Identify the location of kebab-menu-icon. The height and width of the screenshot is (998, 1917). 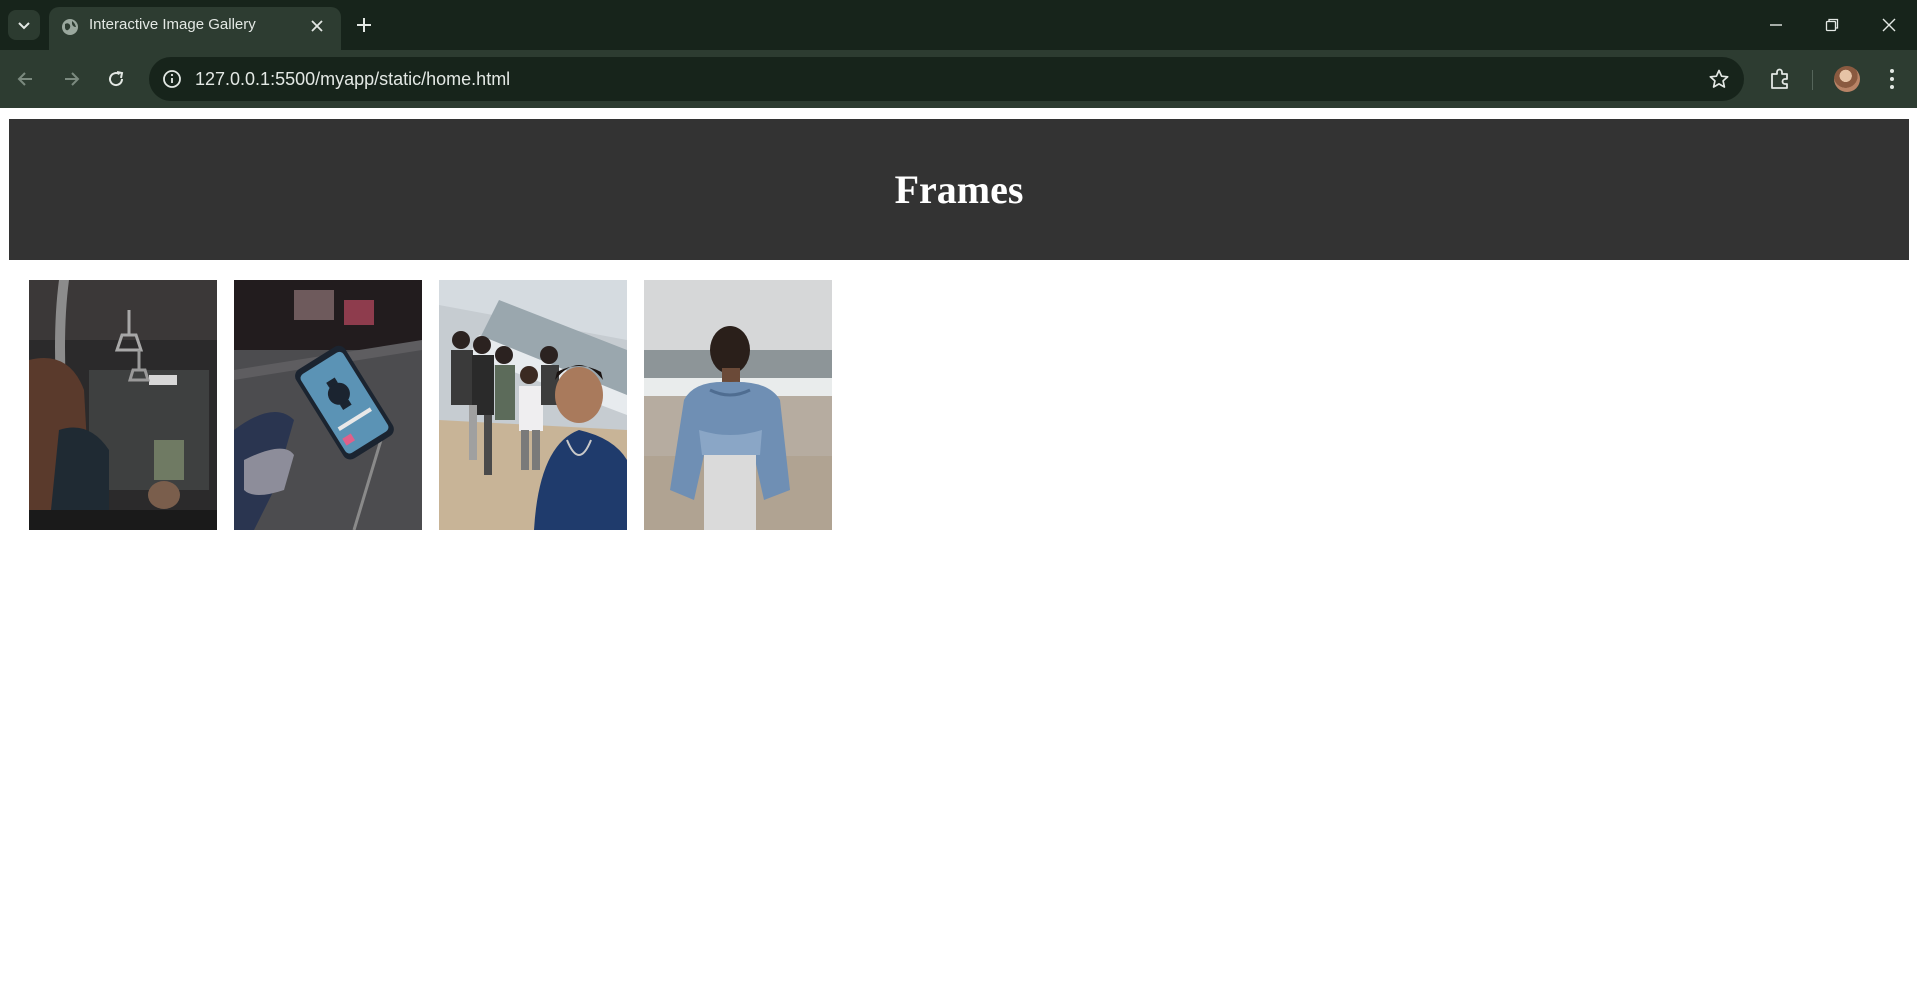
(1892, 79).